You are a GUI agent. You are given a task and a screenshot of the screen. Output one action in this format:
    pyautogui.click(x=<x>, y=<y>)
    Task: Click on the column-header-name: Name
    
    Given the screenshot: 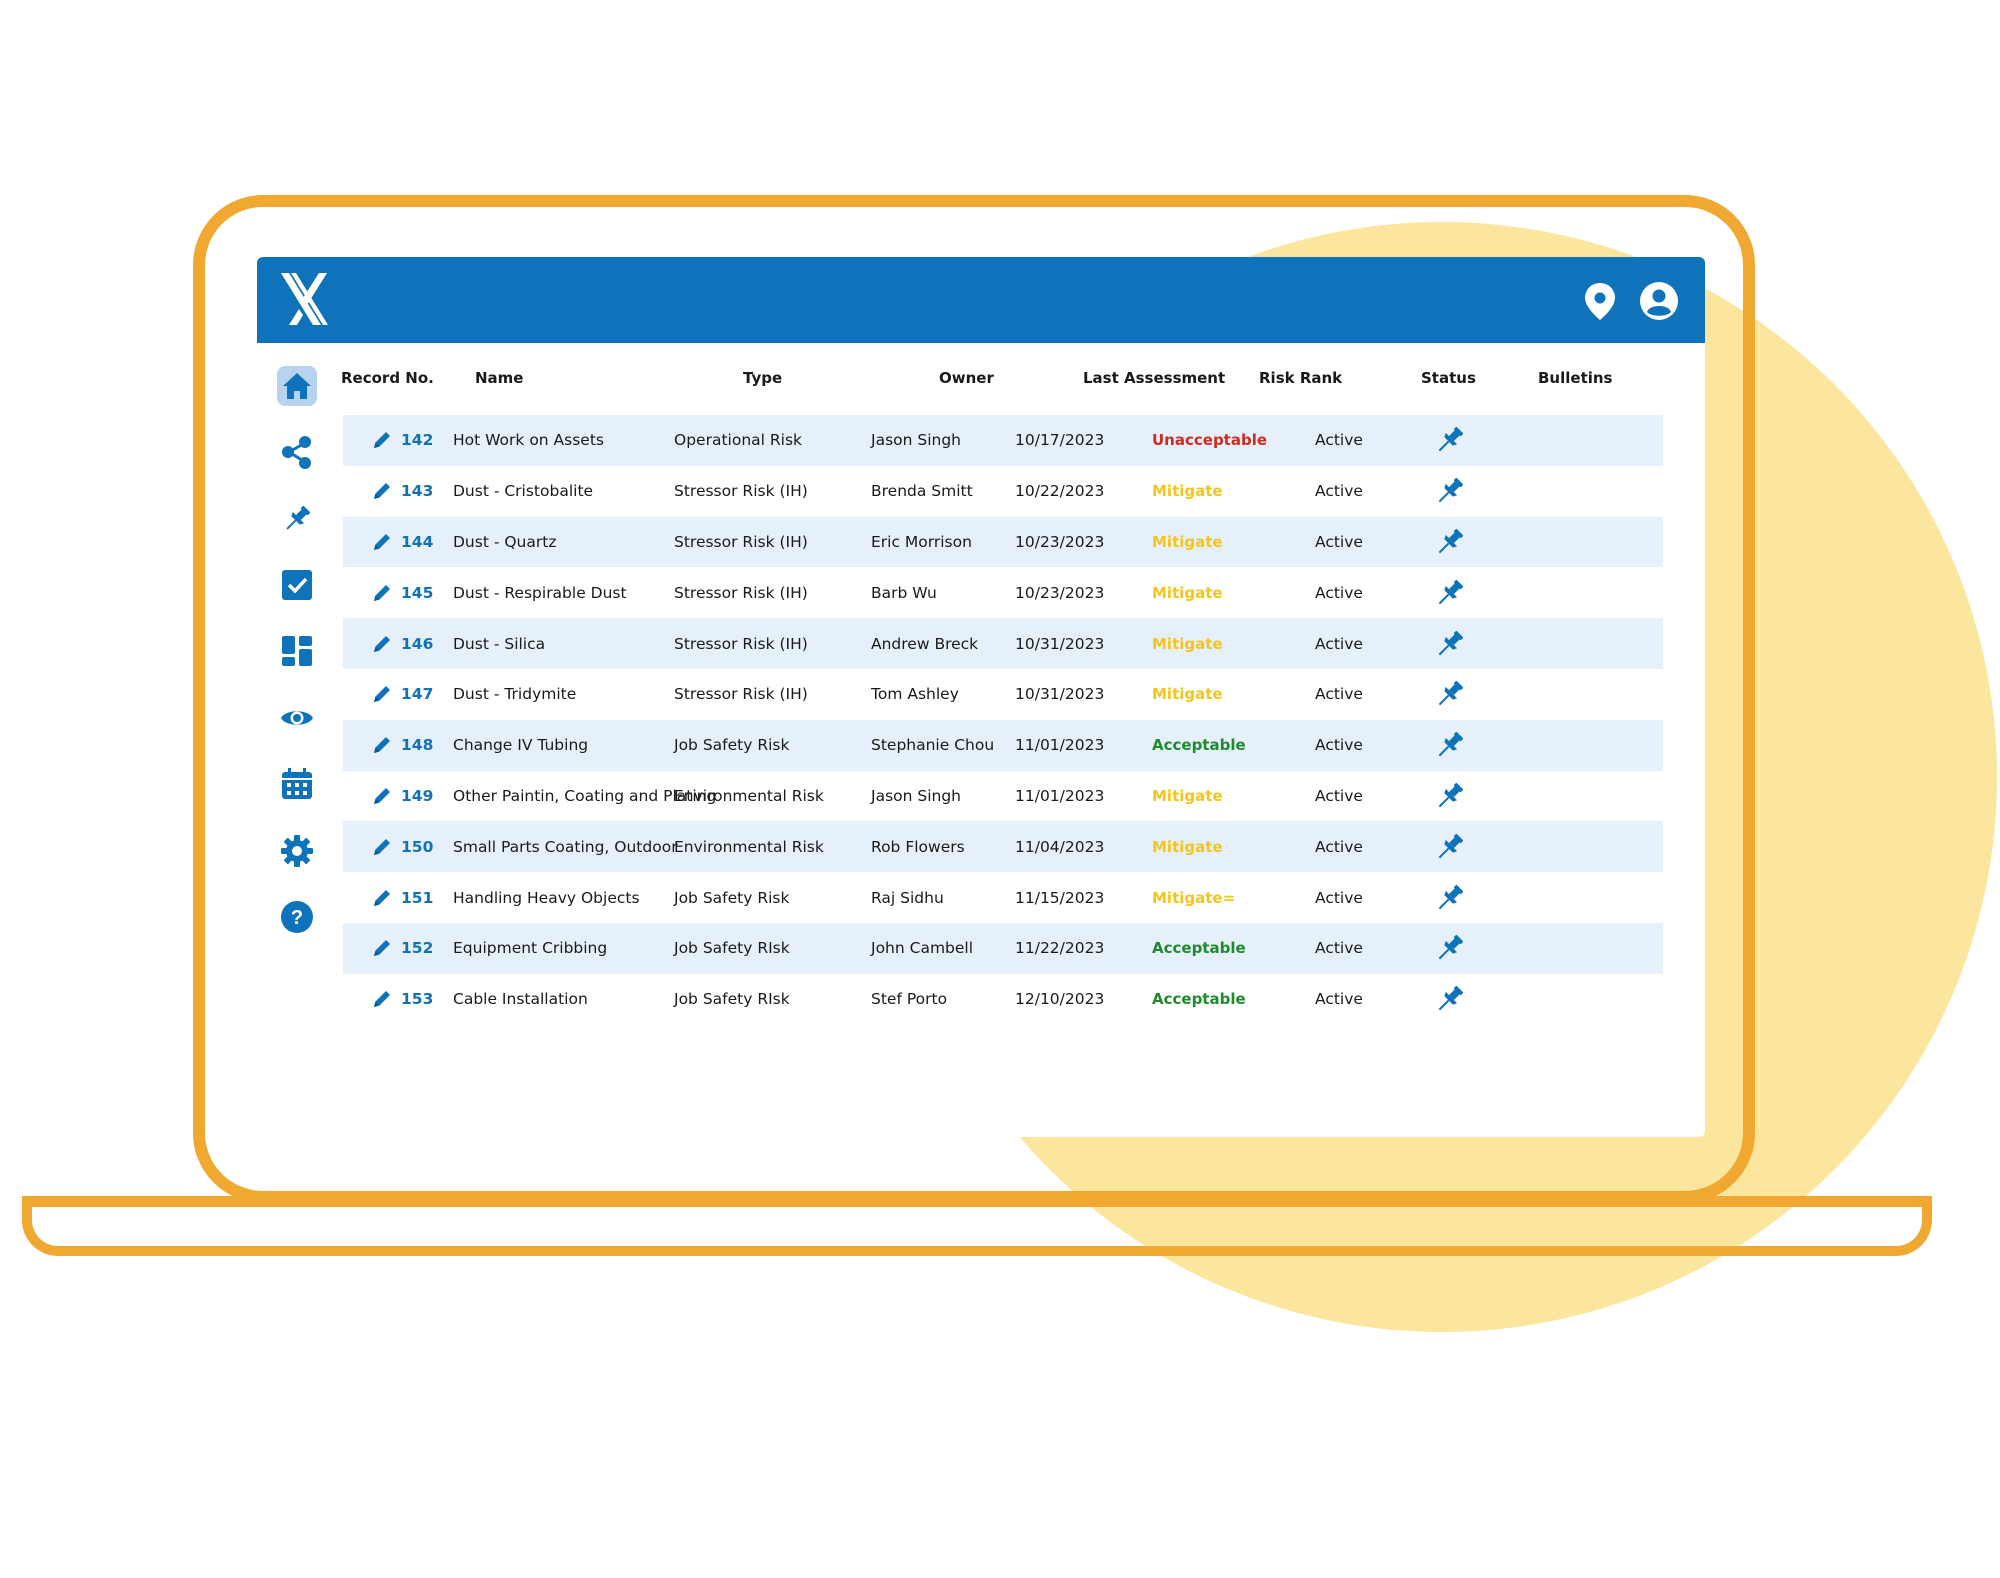 What is the action you would take?
    pyautogui.click(x=499, y=378)
    